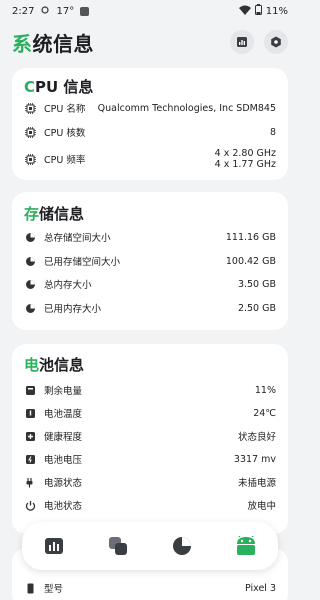 The height and width of the screenshot is (600, 320). What do you see at coordinates (150, 436) in the screenshot?
I see `battery-health-row: 健康程度 状态良好` at bounding box center [150, 436].